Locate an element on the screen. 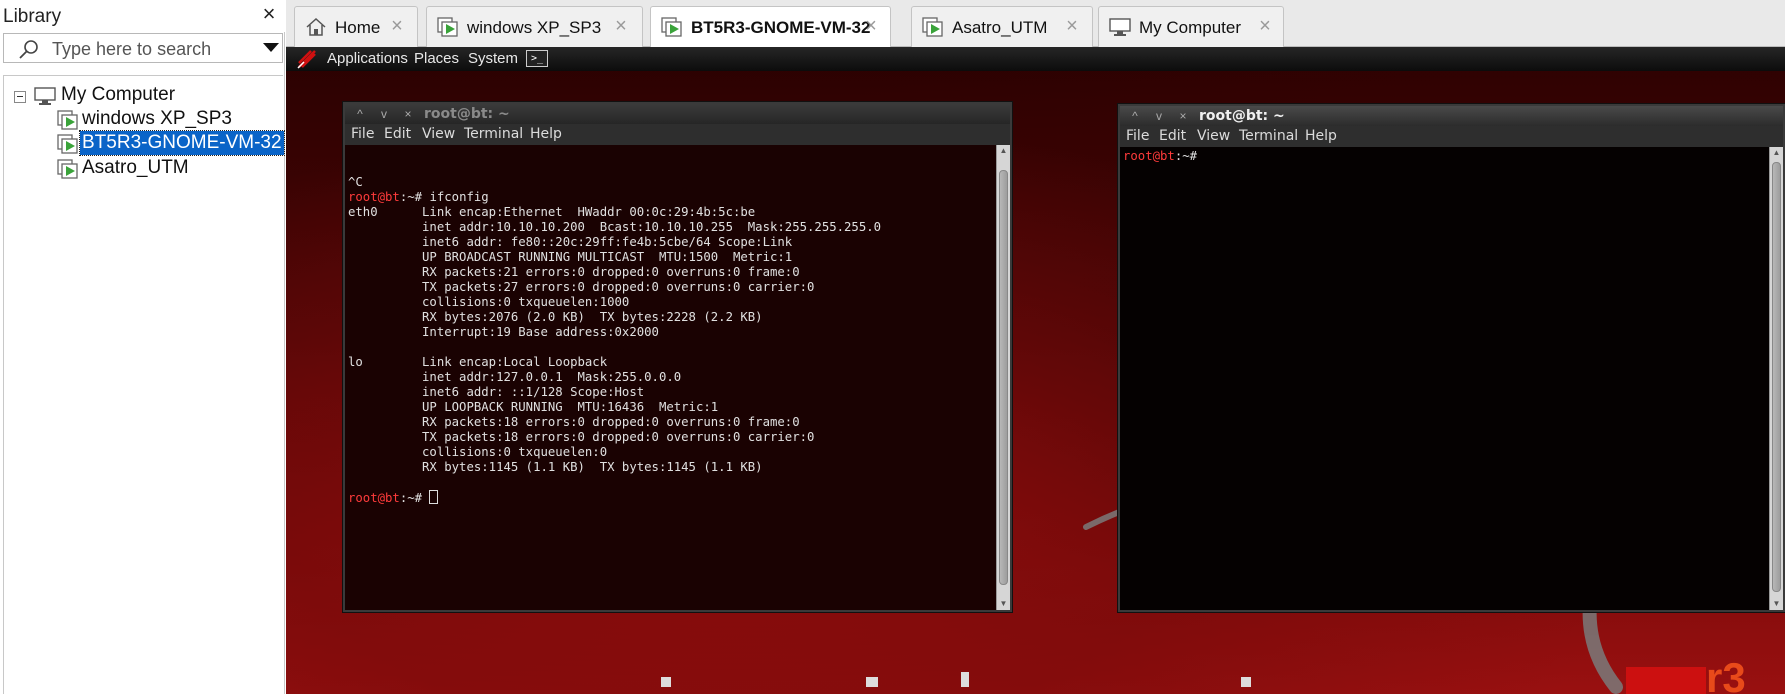 The width and height of the screenshot is (1785, 694). search-dropdown-icon is located at coordinates (271, 47).